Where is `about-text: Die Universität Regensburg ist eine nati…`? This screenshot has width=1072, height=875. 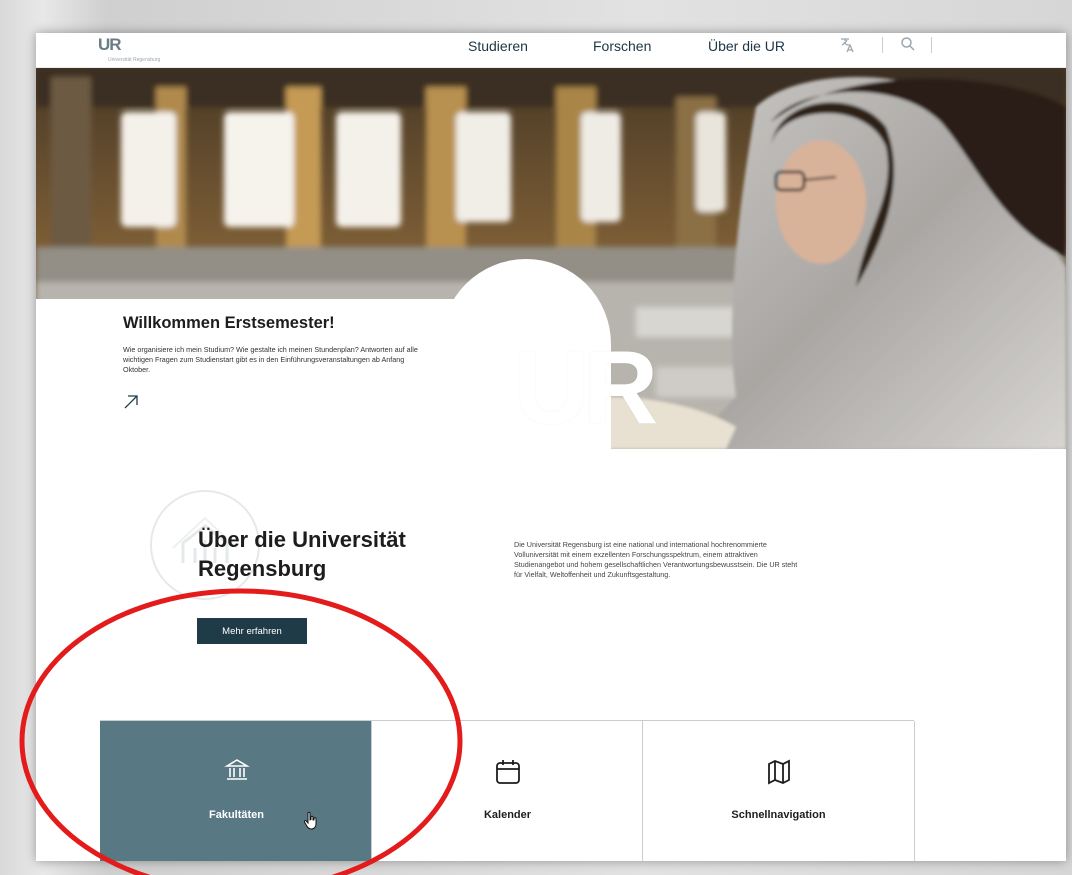 about-text: Die Universität Regensburg ist eine nati… is located at coordinates (656, 559).